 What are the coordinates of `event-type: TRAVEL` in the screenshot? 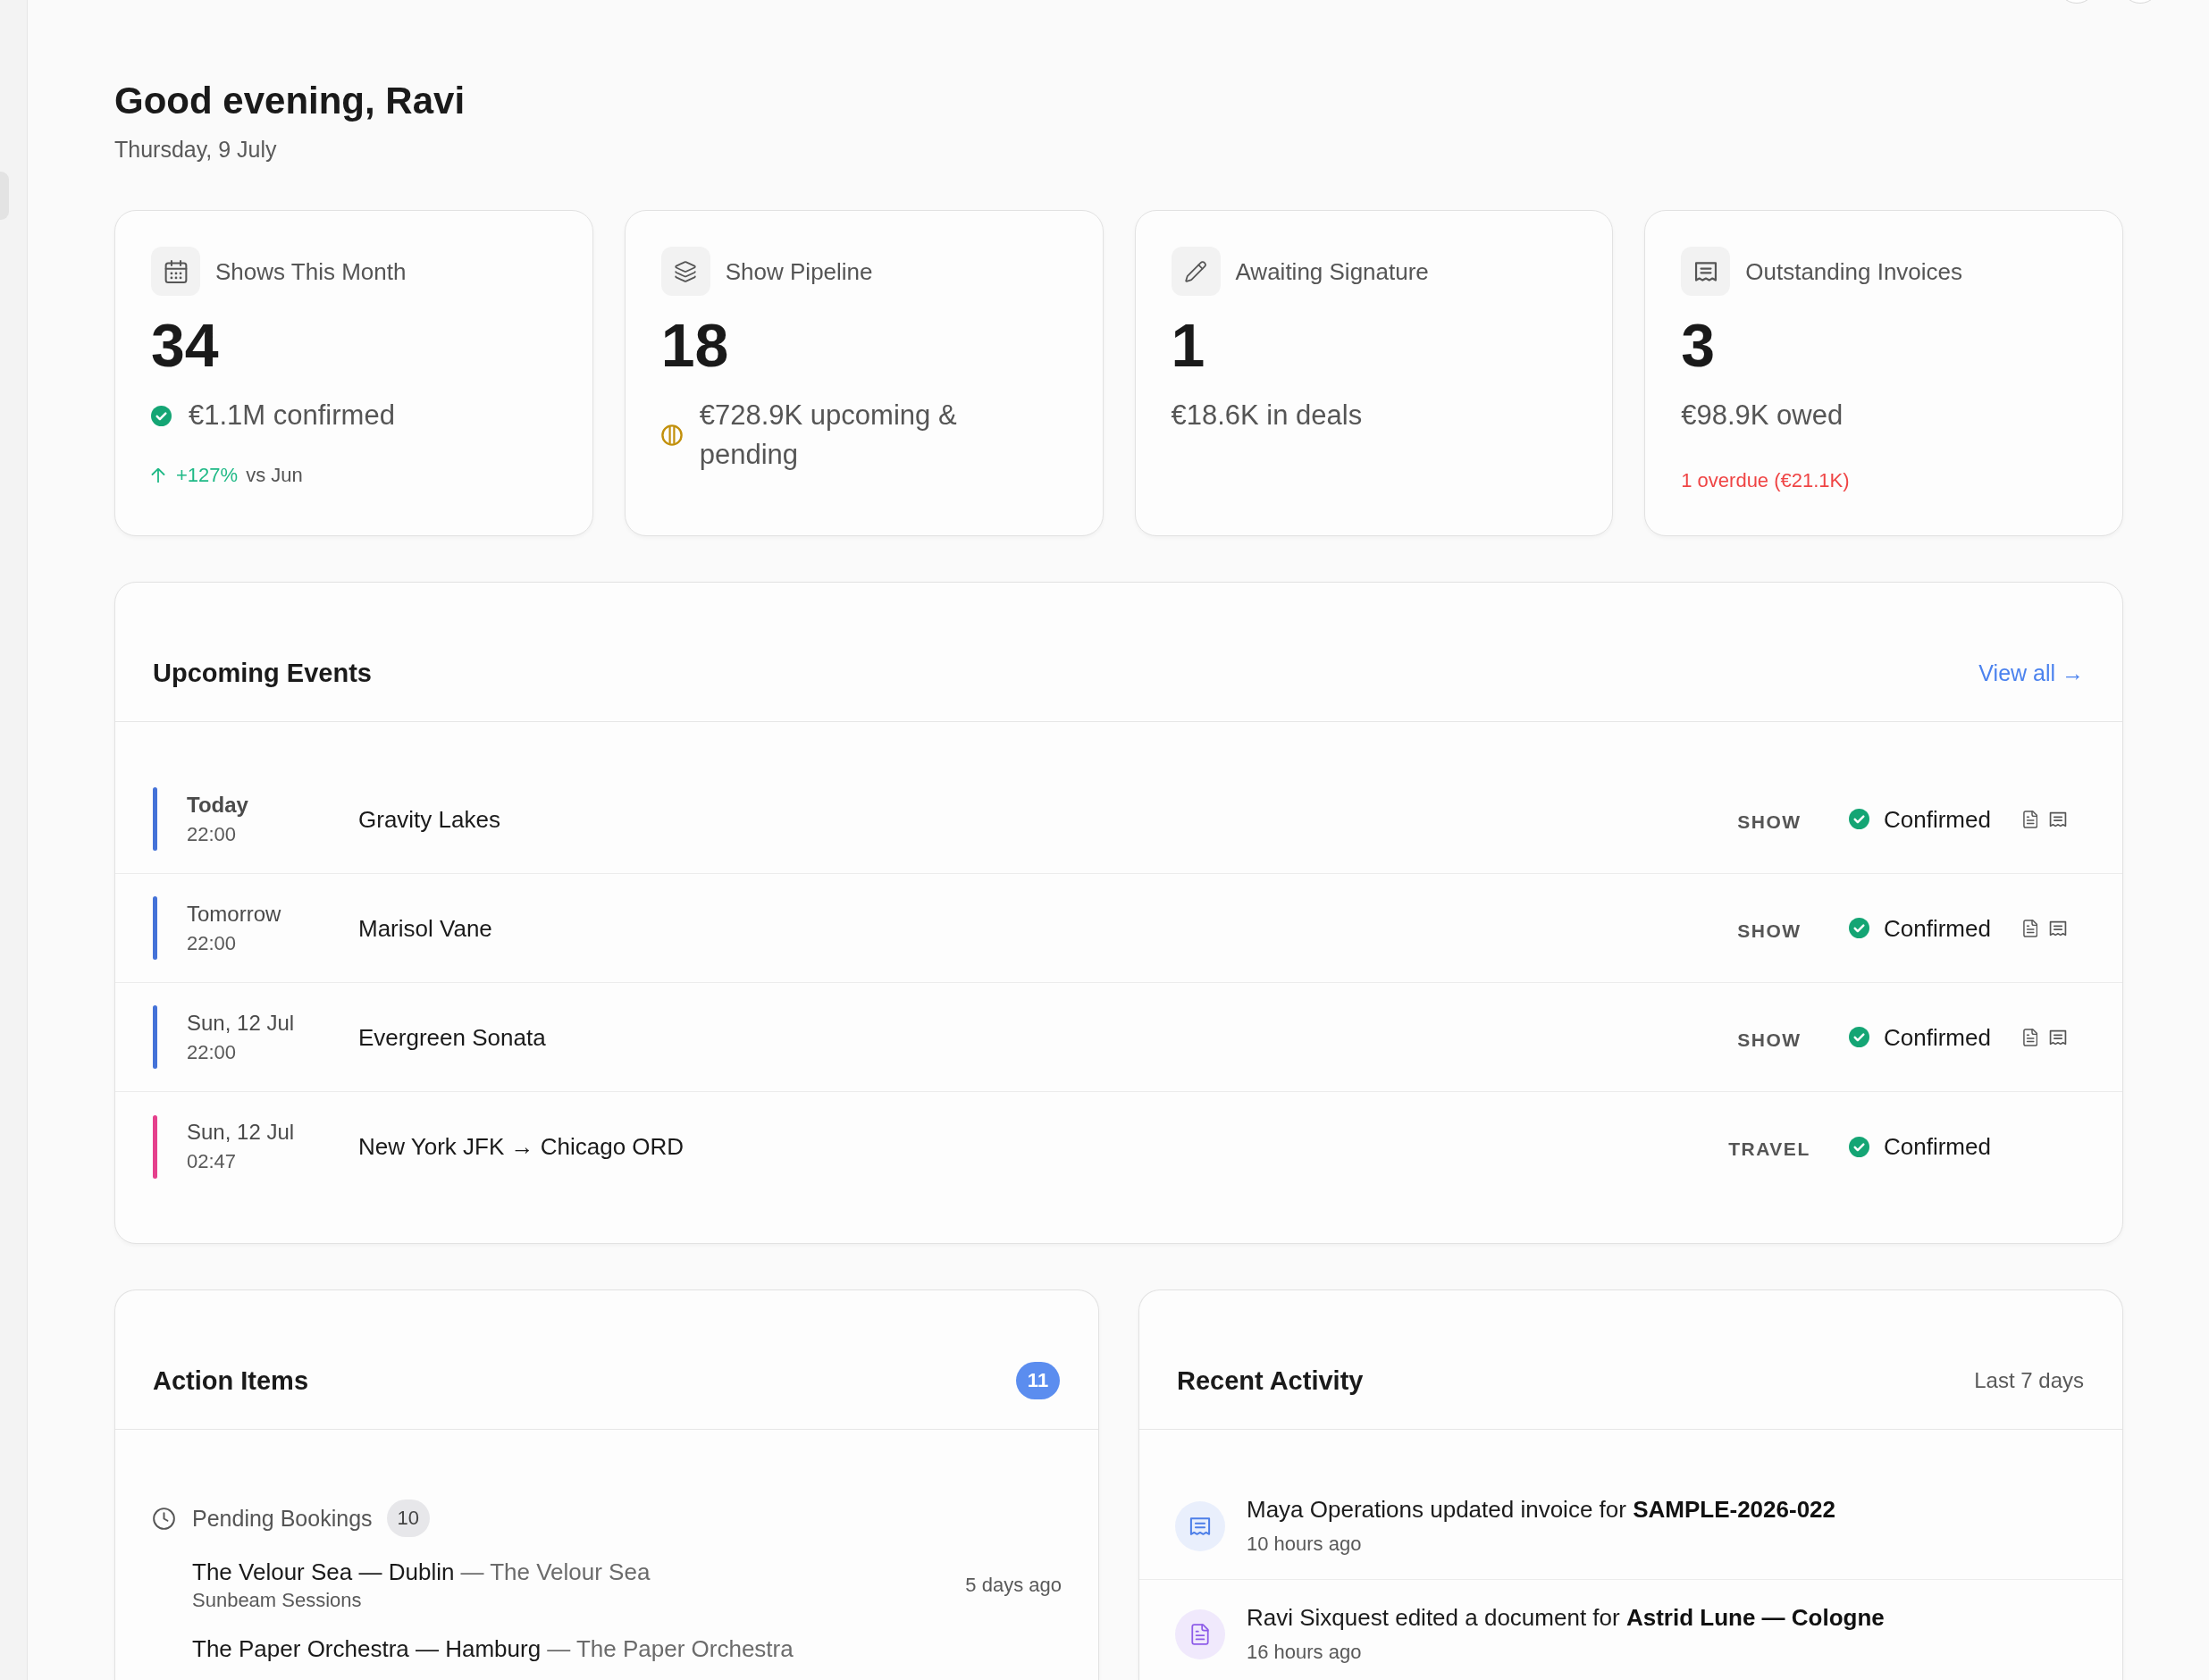 It's located at (1769, 1149).